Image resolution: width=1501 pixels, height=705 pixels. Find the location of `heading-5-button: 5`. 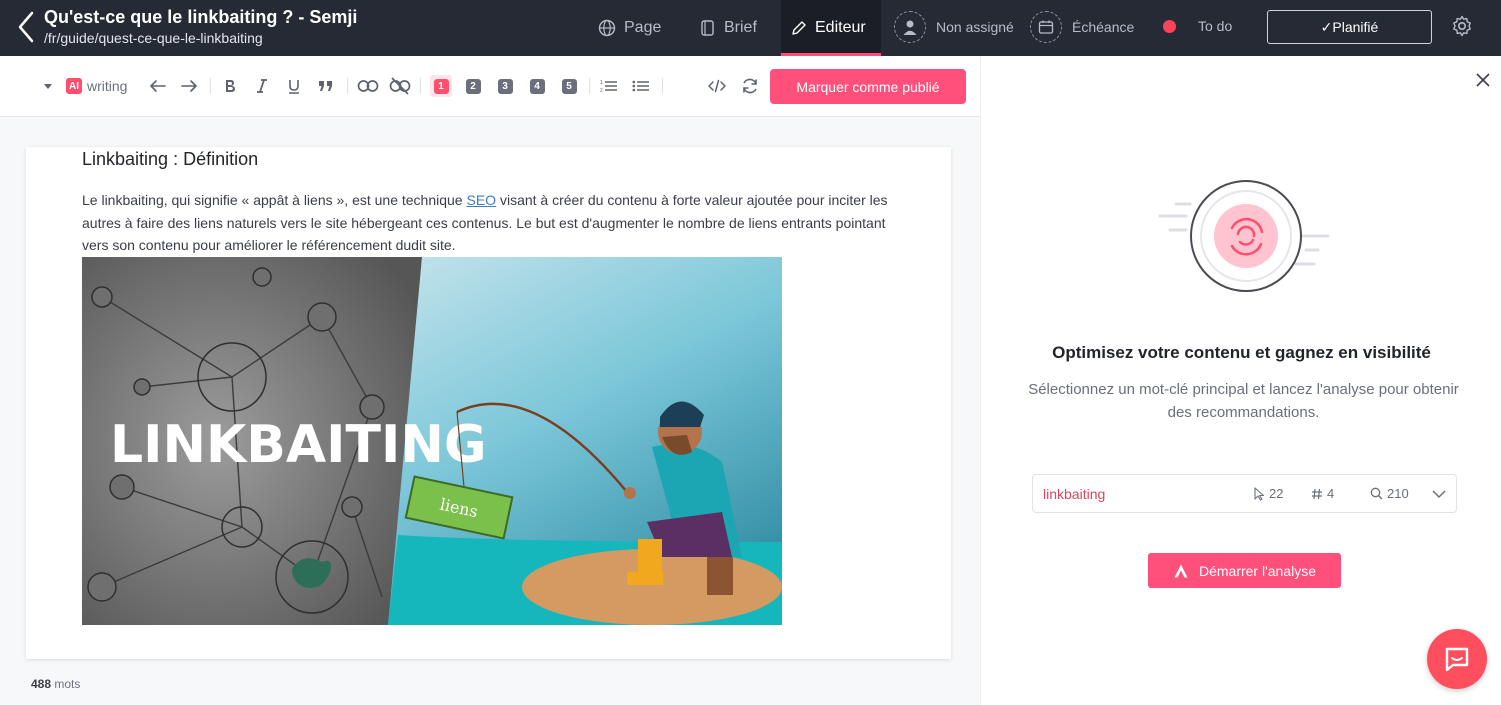

heading-5-button: 5 is located at coordinates (569, 86).